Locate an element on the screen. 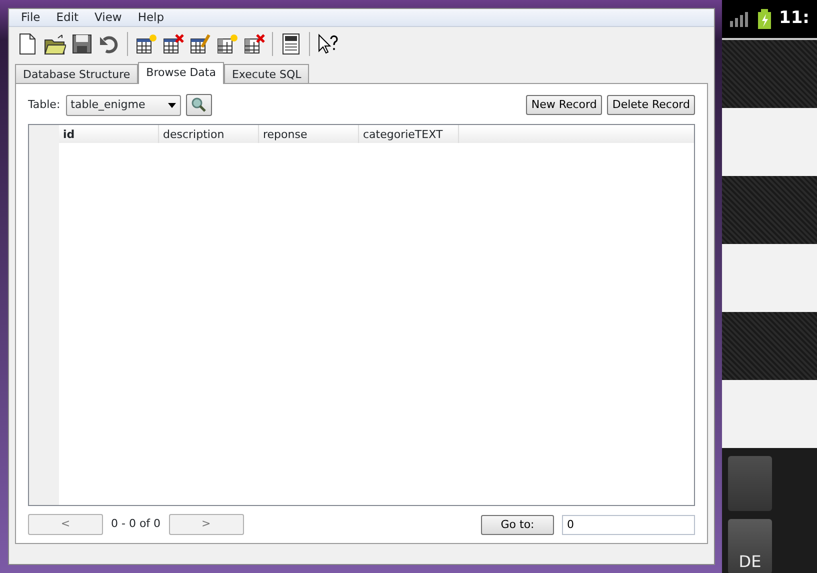 Image resolution: width=817 pixels, height=573 pixels. column-header: id is located at coordinates (109, 134).